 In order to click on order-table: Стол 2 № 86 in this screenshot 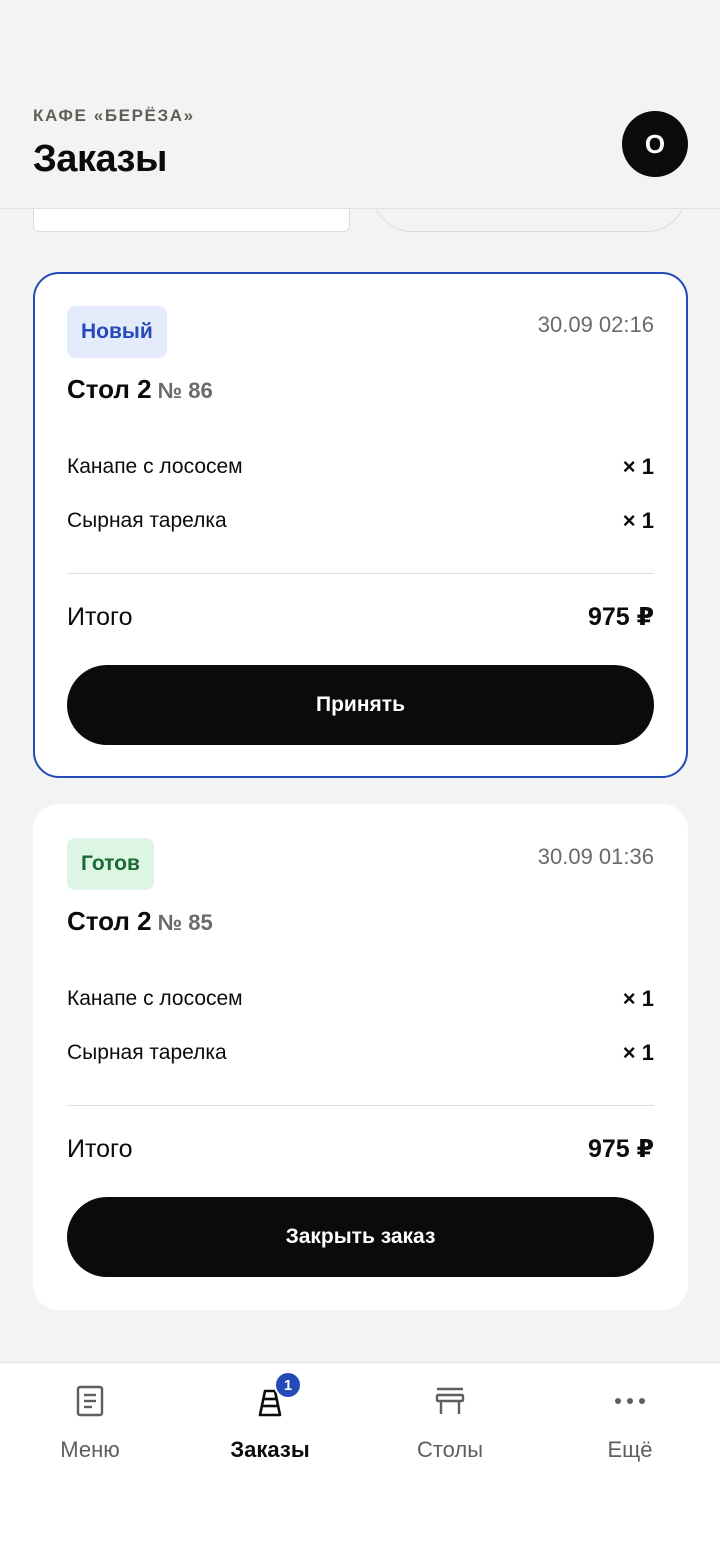, I will do `click(140, 389)`.